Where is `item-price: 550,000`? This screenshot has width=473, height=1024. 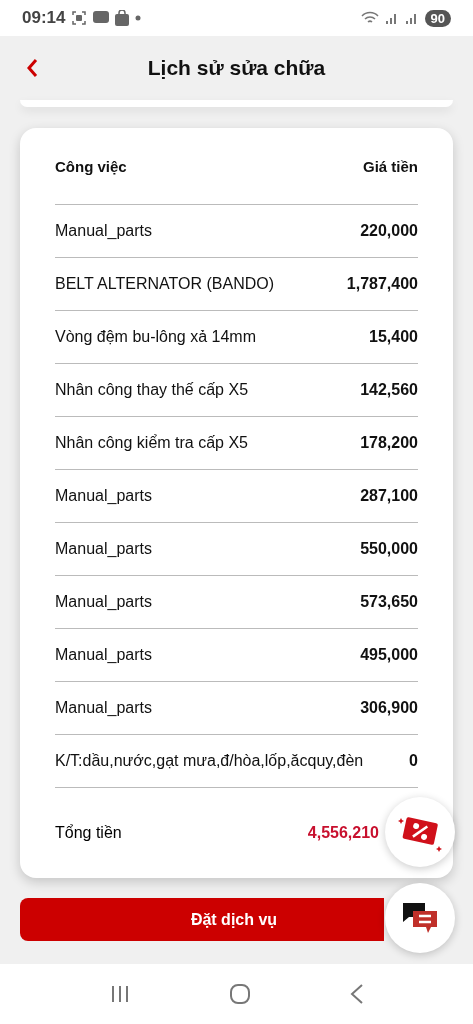 item-price: 550,000 is located at coordinates (389, 549).